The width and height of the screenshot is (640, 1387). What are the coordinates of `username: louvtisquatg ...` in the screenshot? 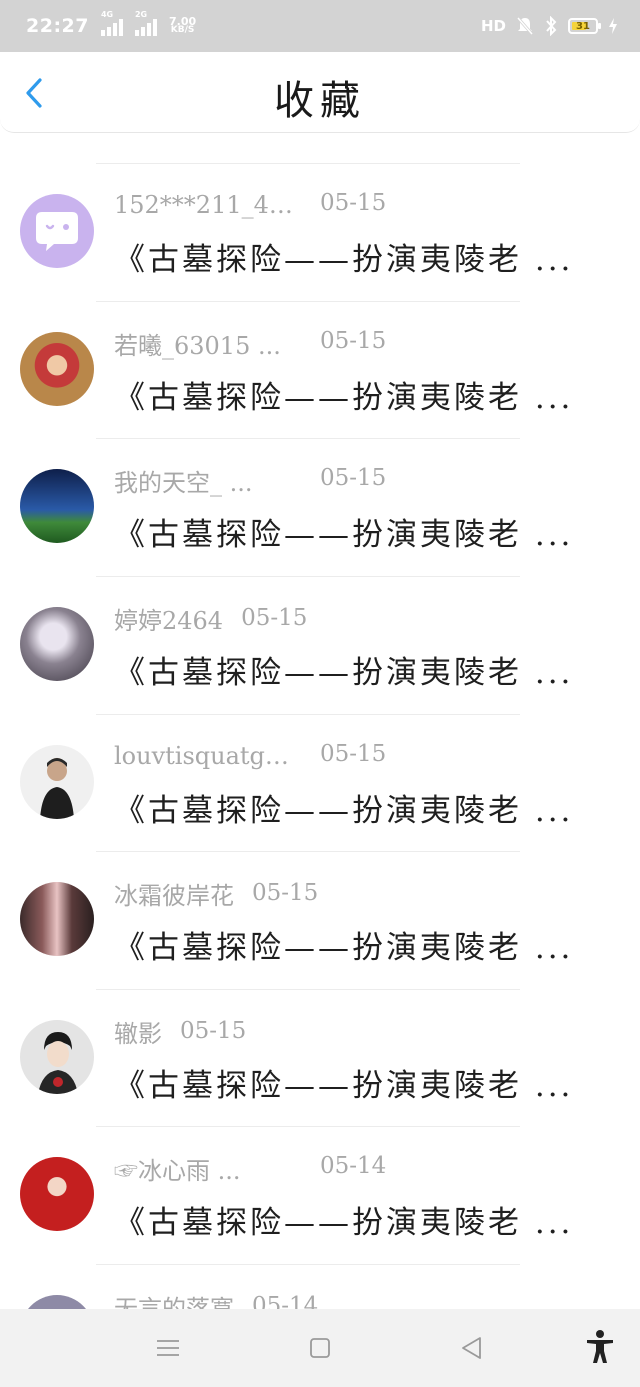 It's located at (204, 756).